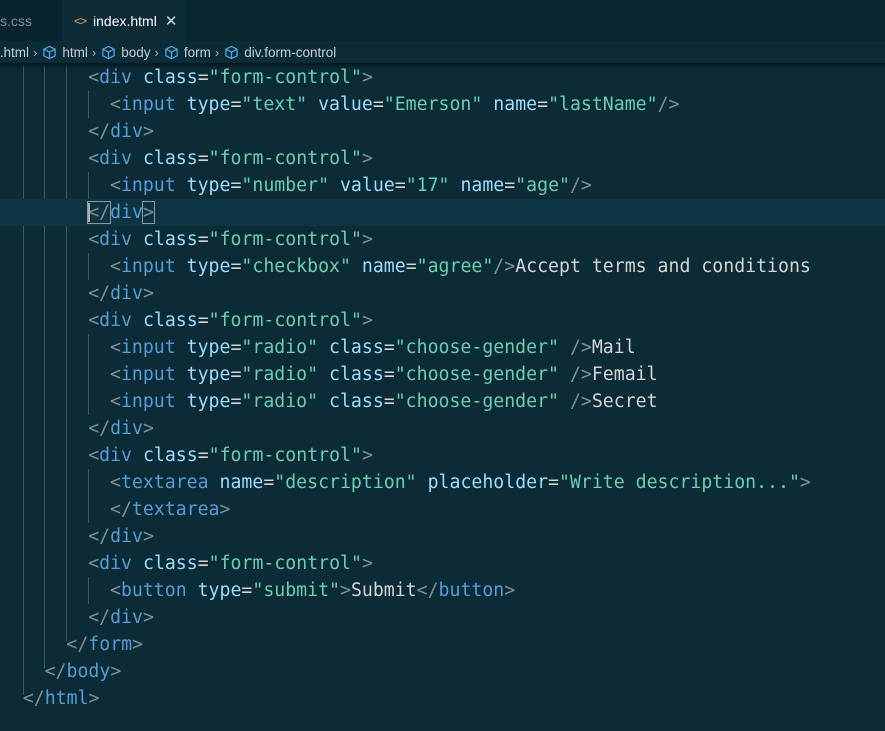 The height and width of the screenshot is (731, 885). What do you see at coordinates (471, 590) in the screenshot?
I see `code-token: button` at bounding box center [471, 590].